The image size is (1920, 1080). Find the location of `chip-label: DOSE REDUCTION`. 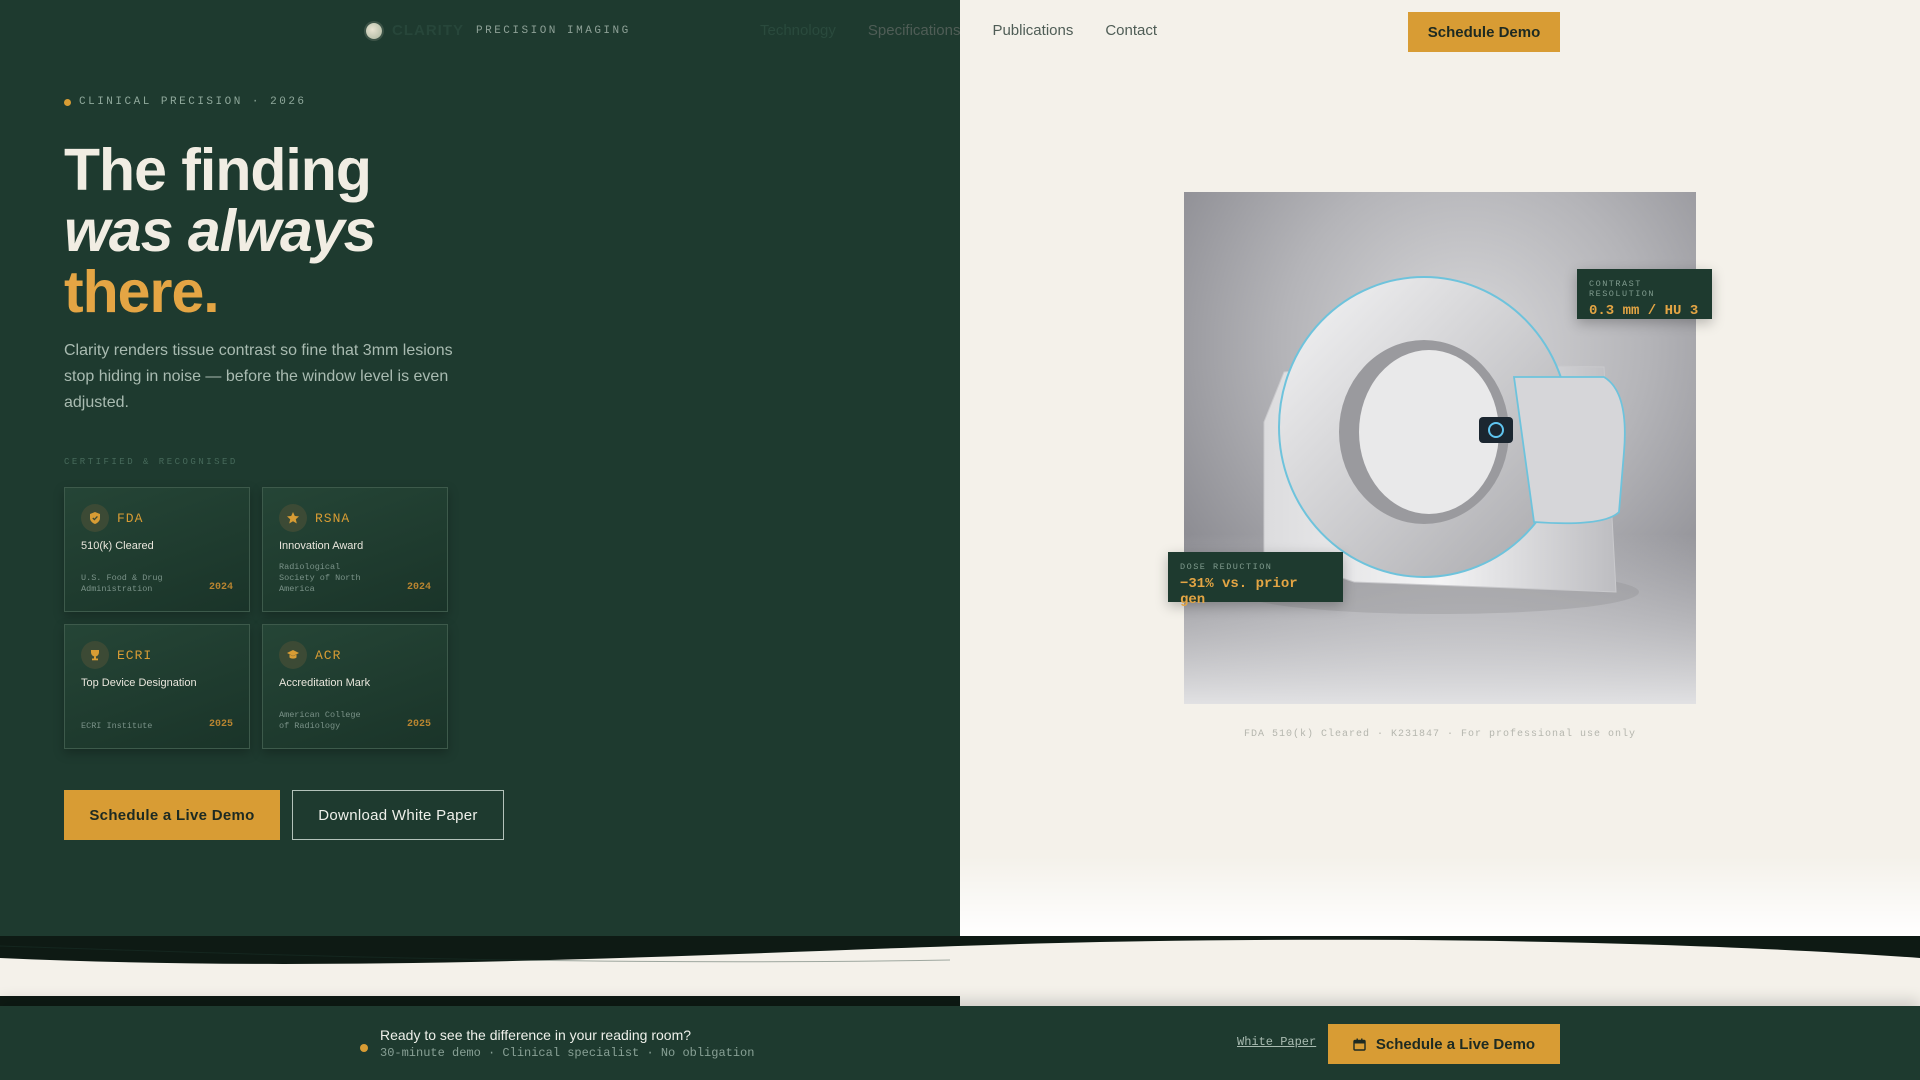

chip-label: DOSE REDUCTION is located at coordinates (1226, 567).